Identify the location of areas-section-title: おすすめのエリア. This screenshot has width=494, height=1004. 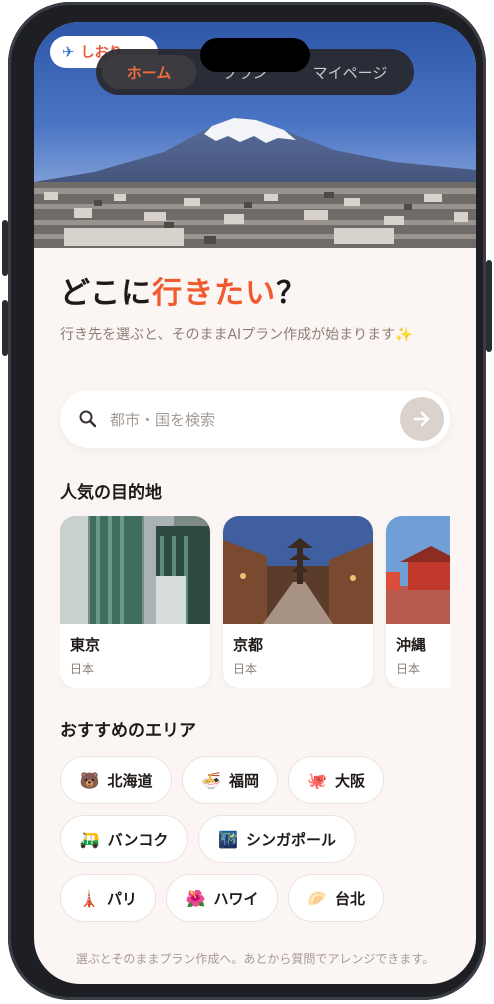
(128, 731).